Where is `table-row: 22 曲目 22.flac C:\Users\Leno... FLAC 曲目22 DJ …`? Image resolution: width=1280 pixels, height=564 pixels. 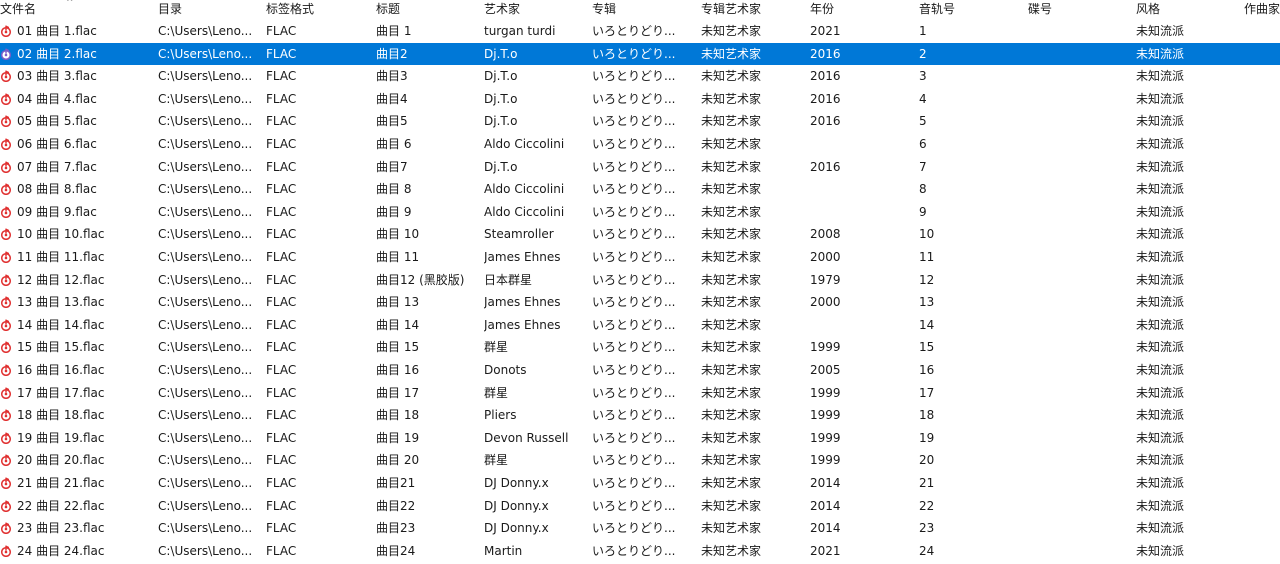
table-row: 22 曲目 22.flac C:\Users\Leno... FLAC 曲目22 DJ … is located at coordinates (640, 506).